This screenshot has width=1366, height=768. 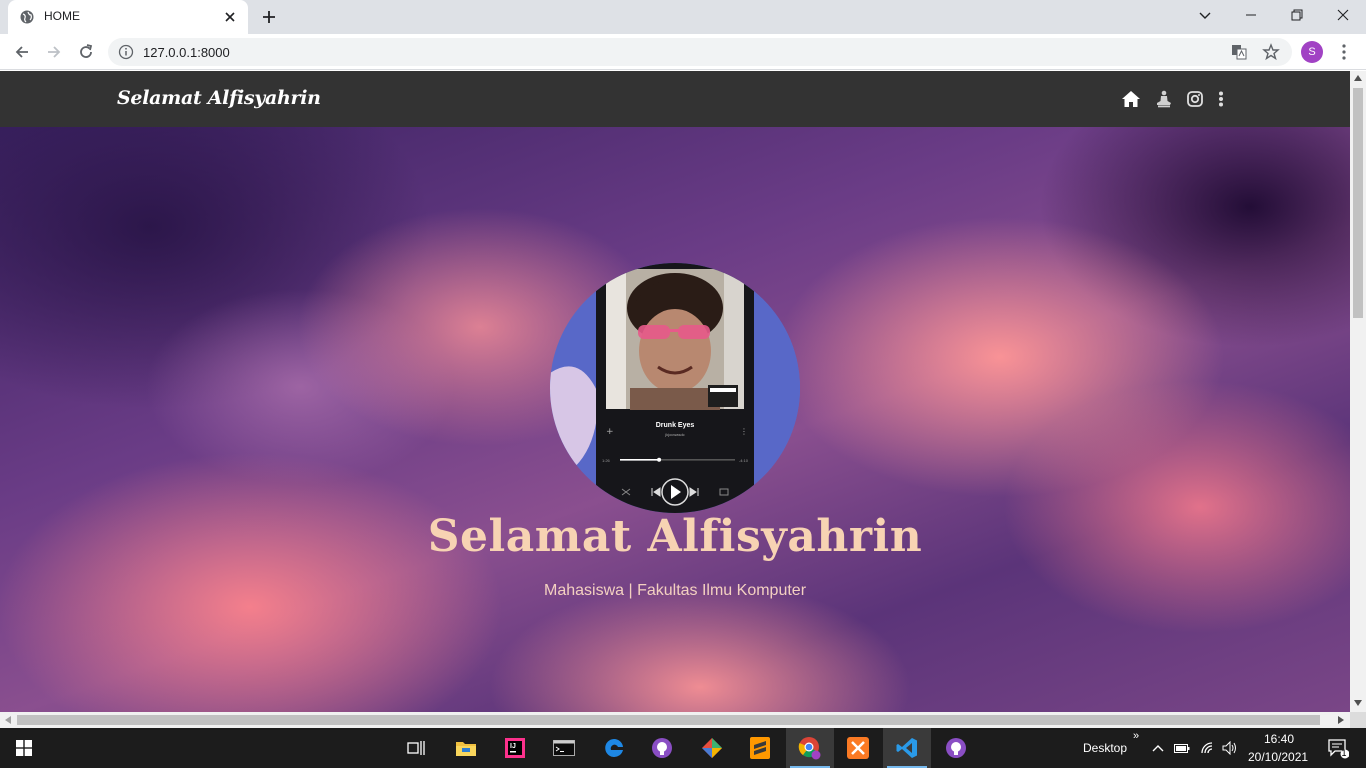 I want to click on volume-icon, so click(x=1230, y=748).